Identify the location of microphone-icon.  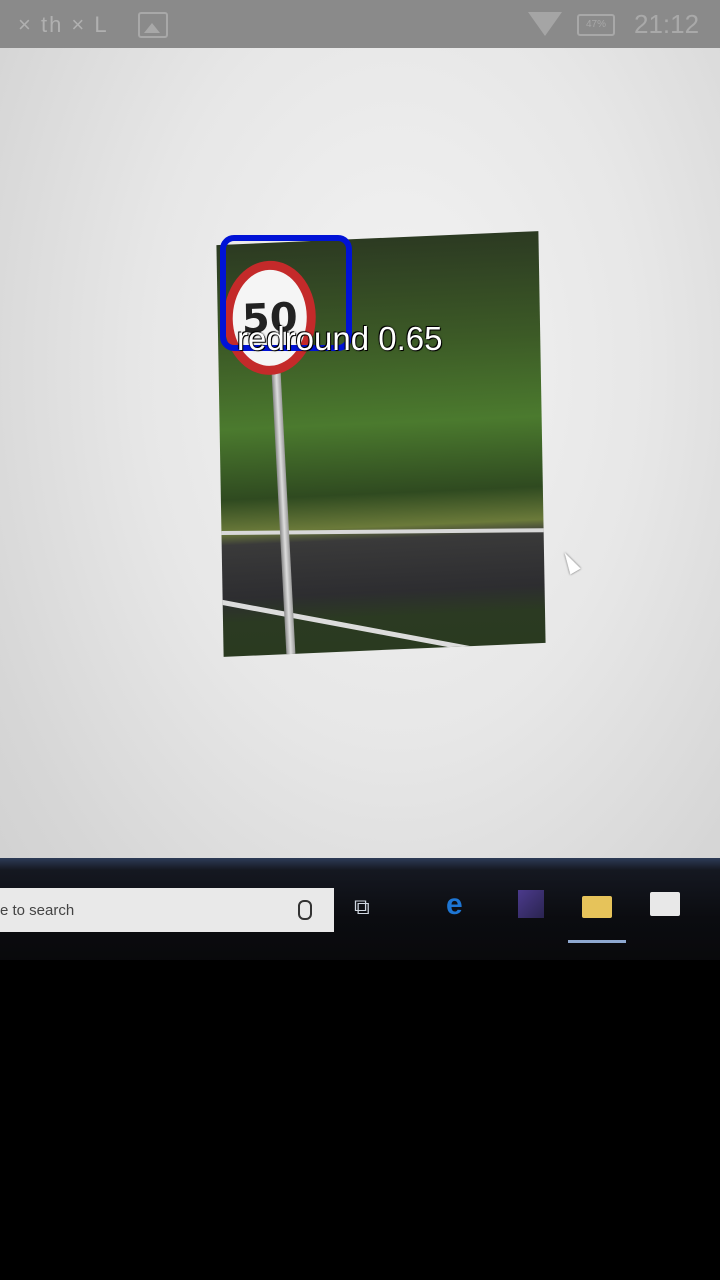
(305, 910).